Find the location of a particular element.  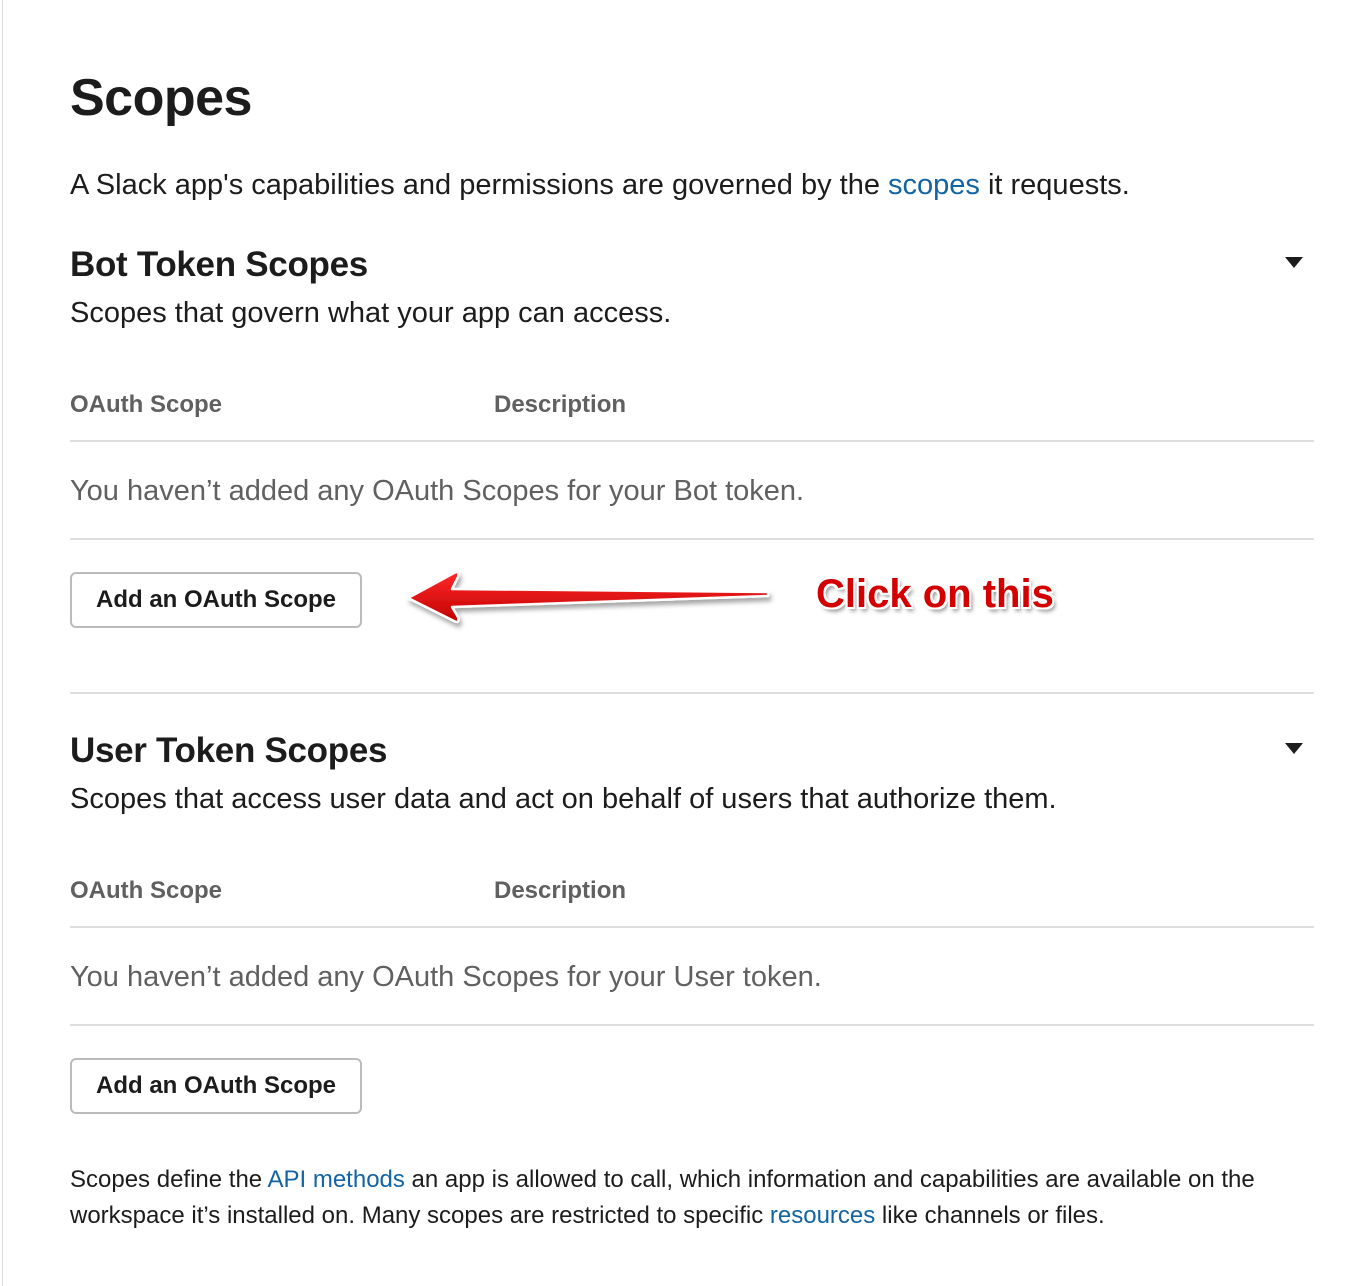

user-table-header-divider is located at coordinates (692, 927).